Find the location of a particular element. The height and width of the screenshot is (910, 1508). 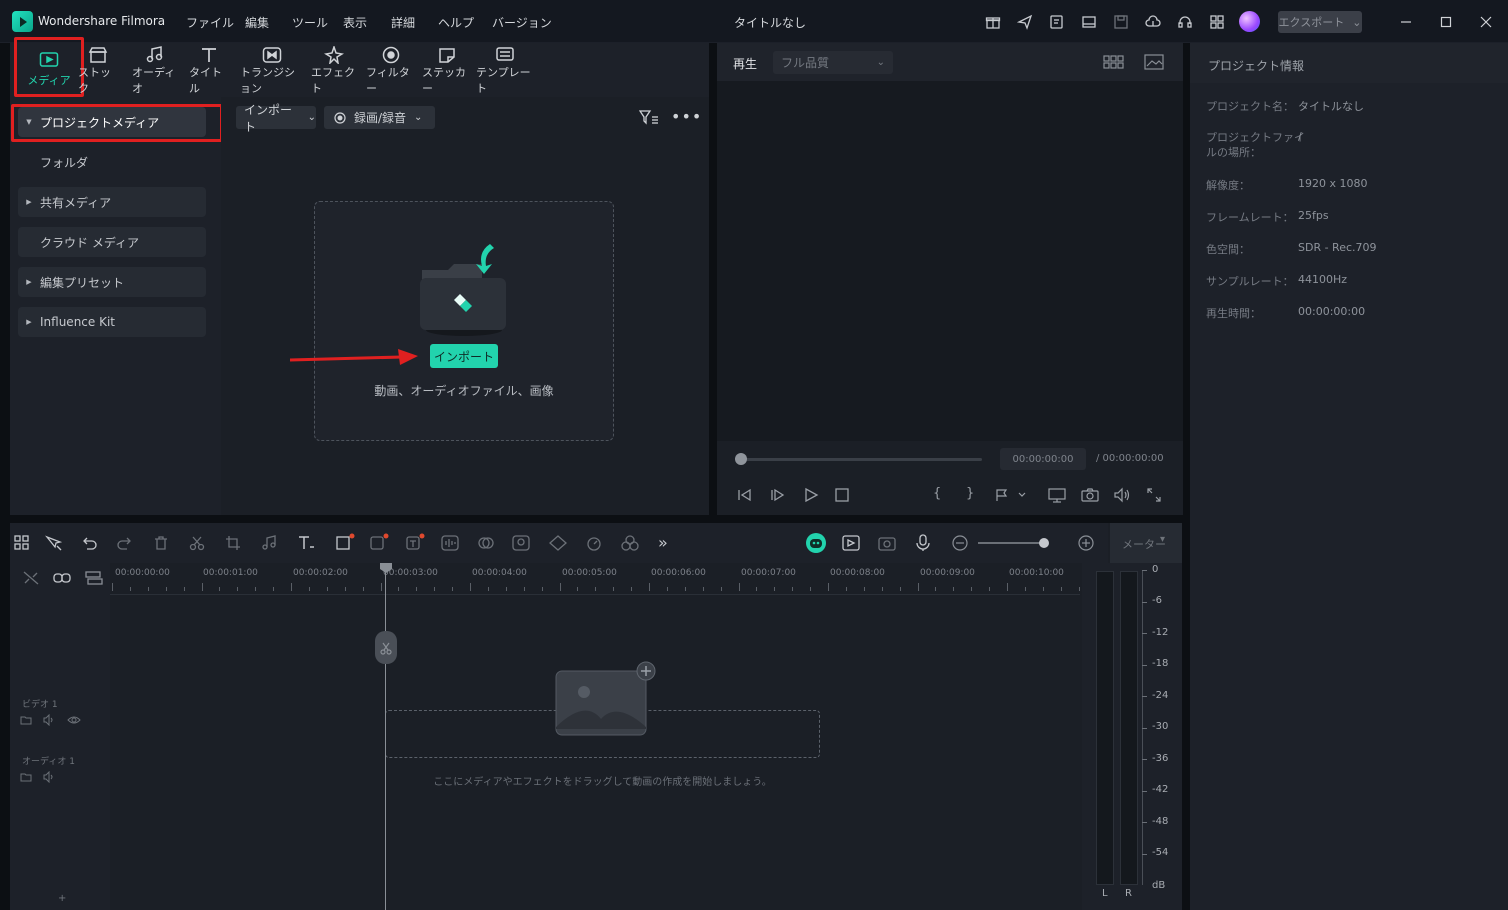

marker-icon is located at coordinates (1011, 495).